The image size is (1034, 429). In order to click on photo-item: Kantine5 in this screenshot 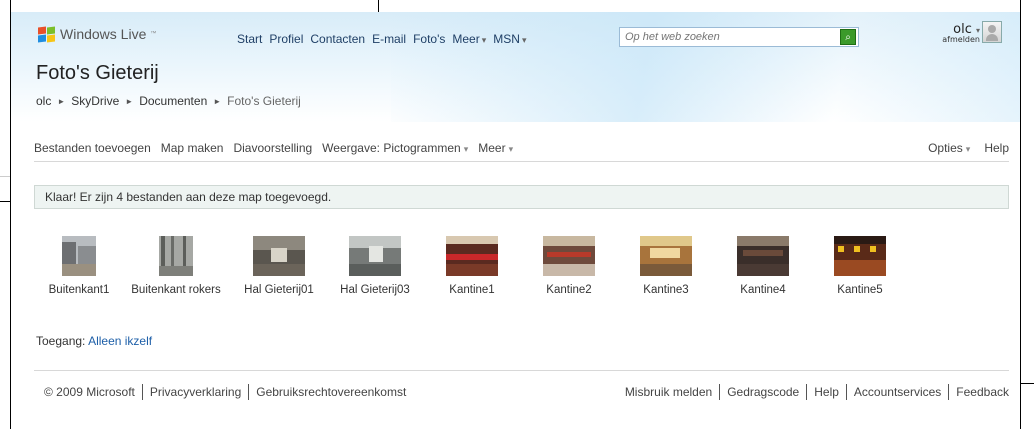, I will do `click(860, 267)`.